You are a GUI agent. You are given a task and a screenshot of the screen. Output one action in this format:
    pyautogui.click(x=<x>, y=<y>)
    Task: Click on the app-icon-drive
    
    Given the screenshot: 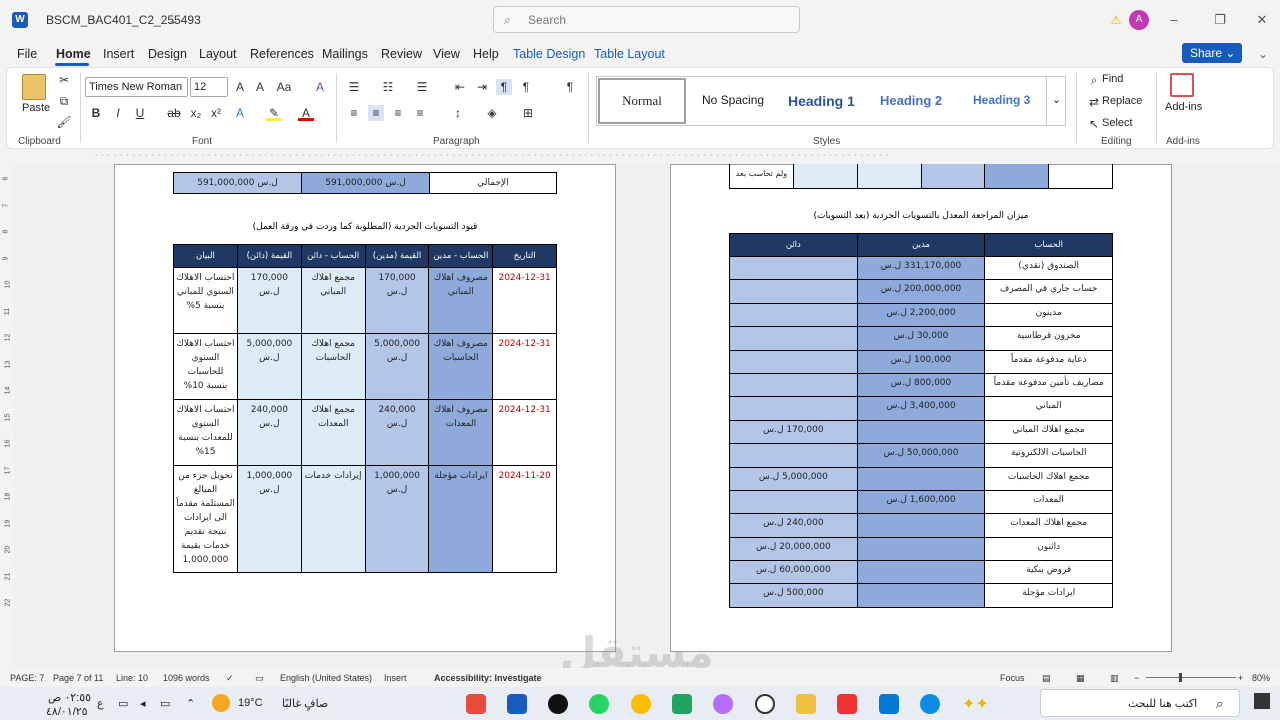 What is the action you would take?
    pyautogui.click(x=682, y=704)
    